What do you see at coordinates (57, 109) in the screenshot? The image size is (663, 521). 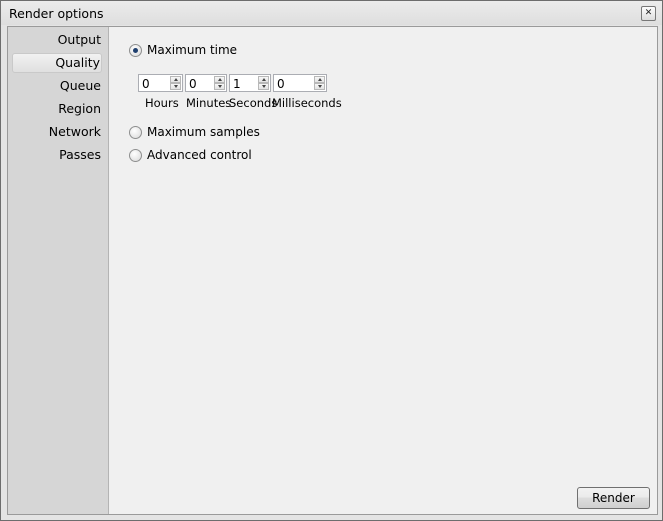 I see `sidebar-item-region: Region` at bounding box center [57, 109].